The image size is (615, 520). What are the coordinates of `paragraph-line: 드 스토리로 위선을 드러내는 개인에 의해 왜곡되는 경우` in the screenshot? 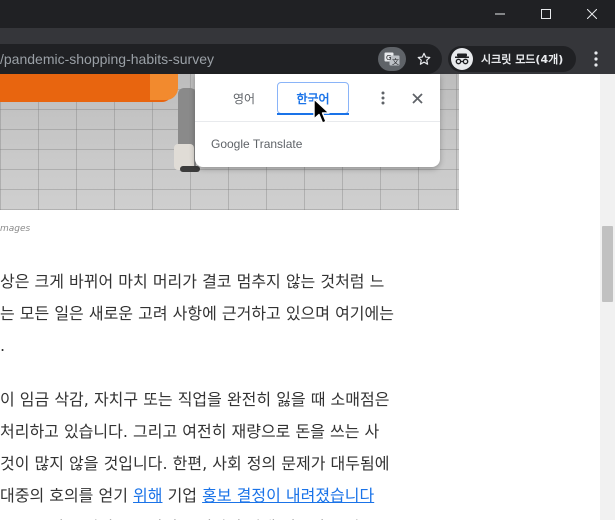 It's located at (194, 516).